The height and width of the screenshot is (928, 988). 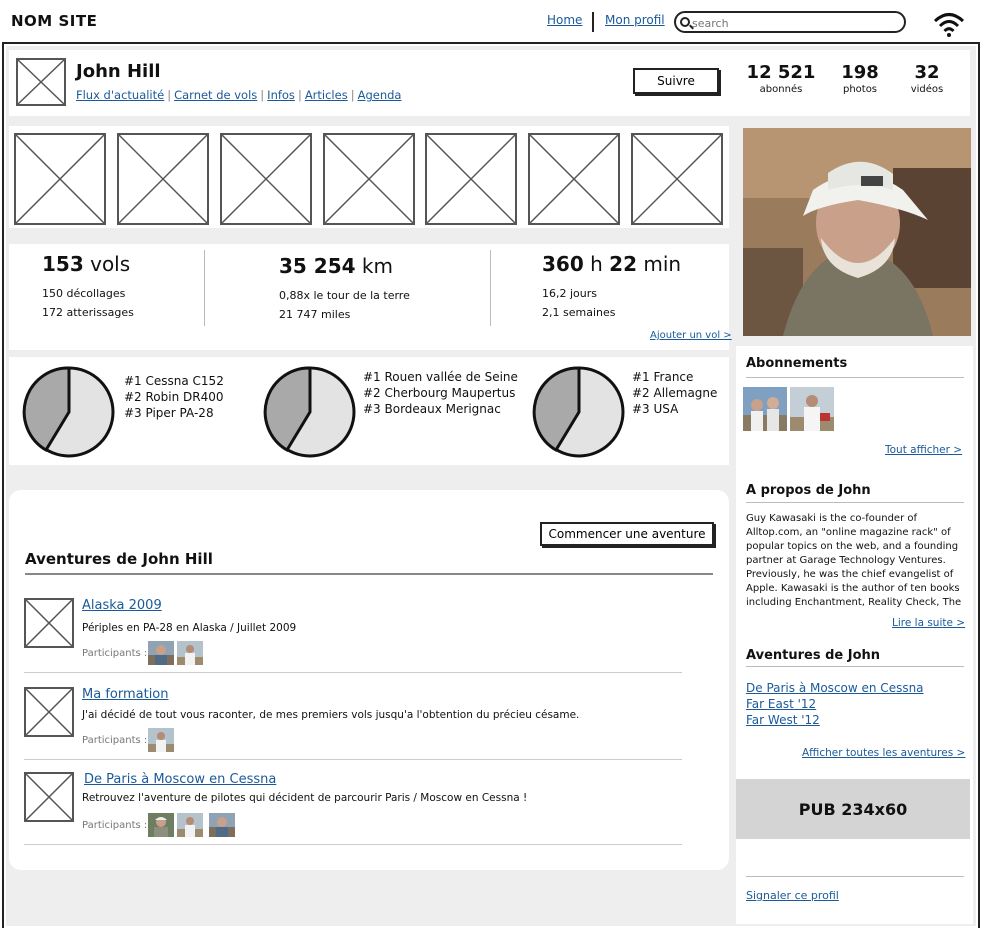 What do you see at coordinates (853, 809) in the screenshot?
I see `ad-banner: PUB 234x60` at bounding box center [853, 809].